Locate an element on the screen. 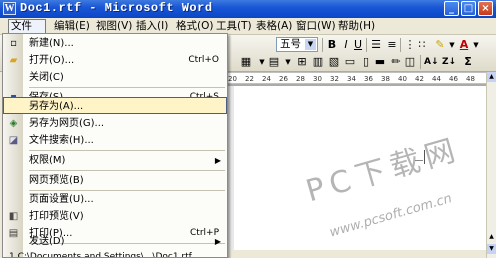 This screenshot has height=258, width=496. insert-table-icon: ⊞ is located at coordinates (302, 62).